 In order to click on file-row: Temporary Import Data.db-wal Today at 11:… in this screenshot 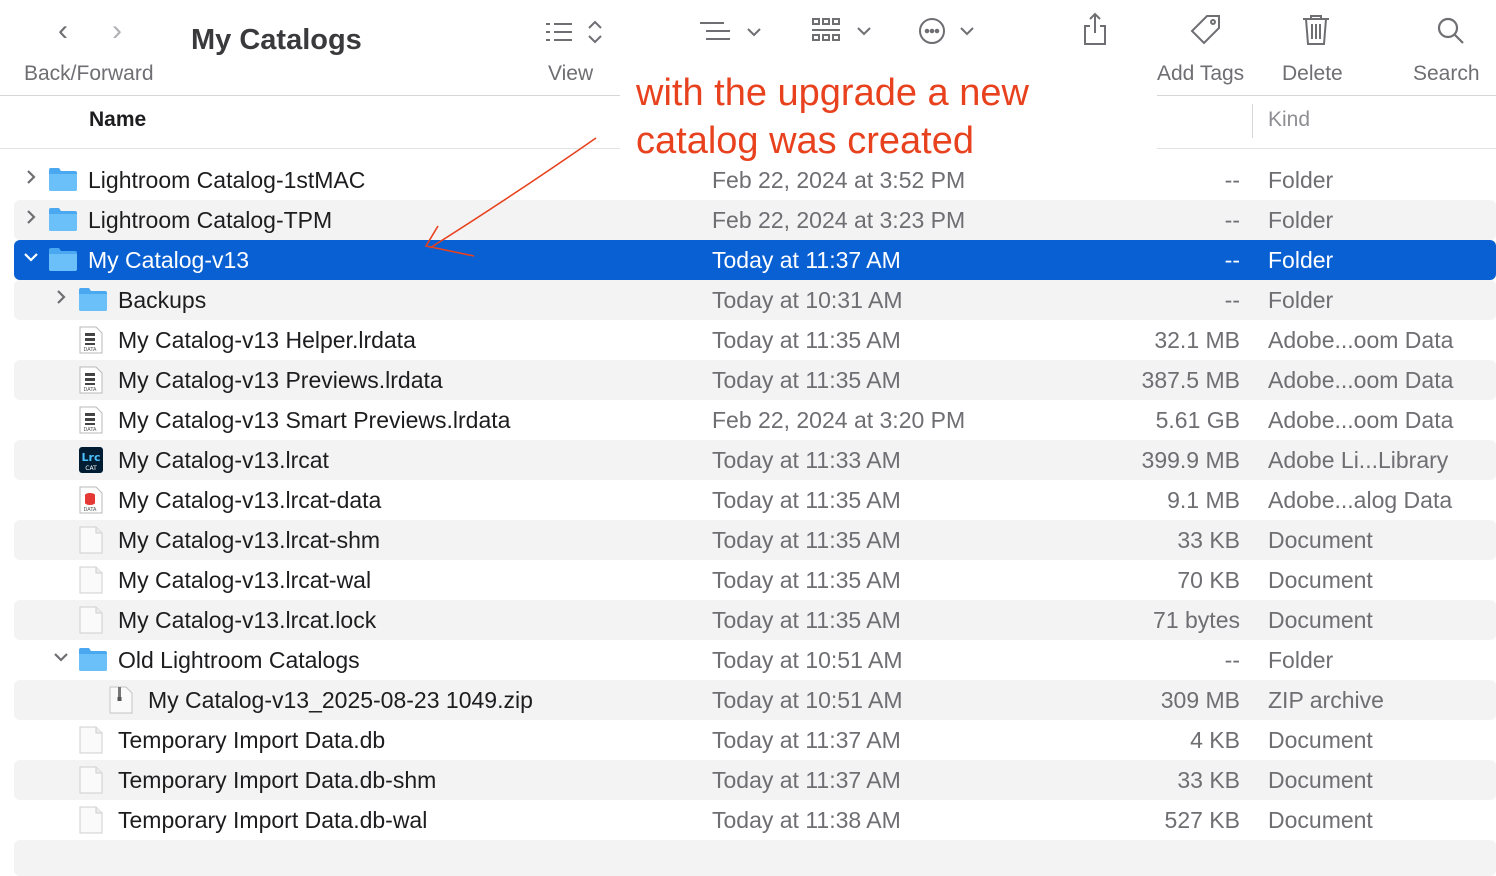, I will do `click(755, 820)`.